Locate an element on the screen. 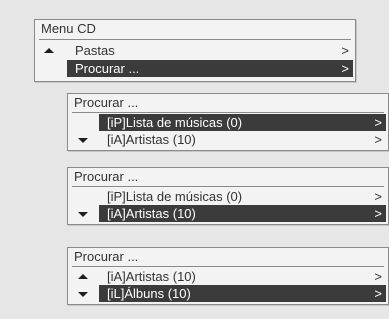 Image resolution: width=389 pixels, height=319 pixels. menu-item-label: Pastas is located at coordinates (95, 50).